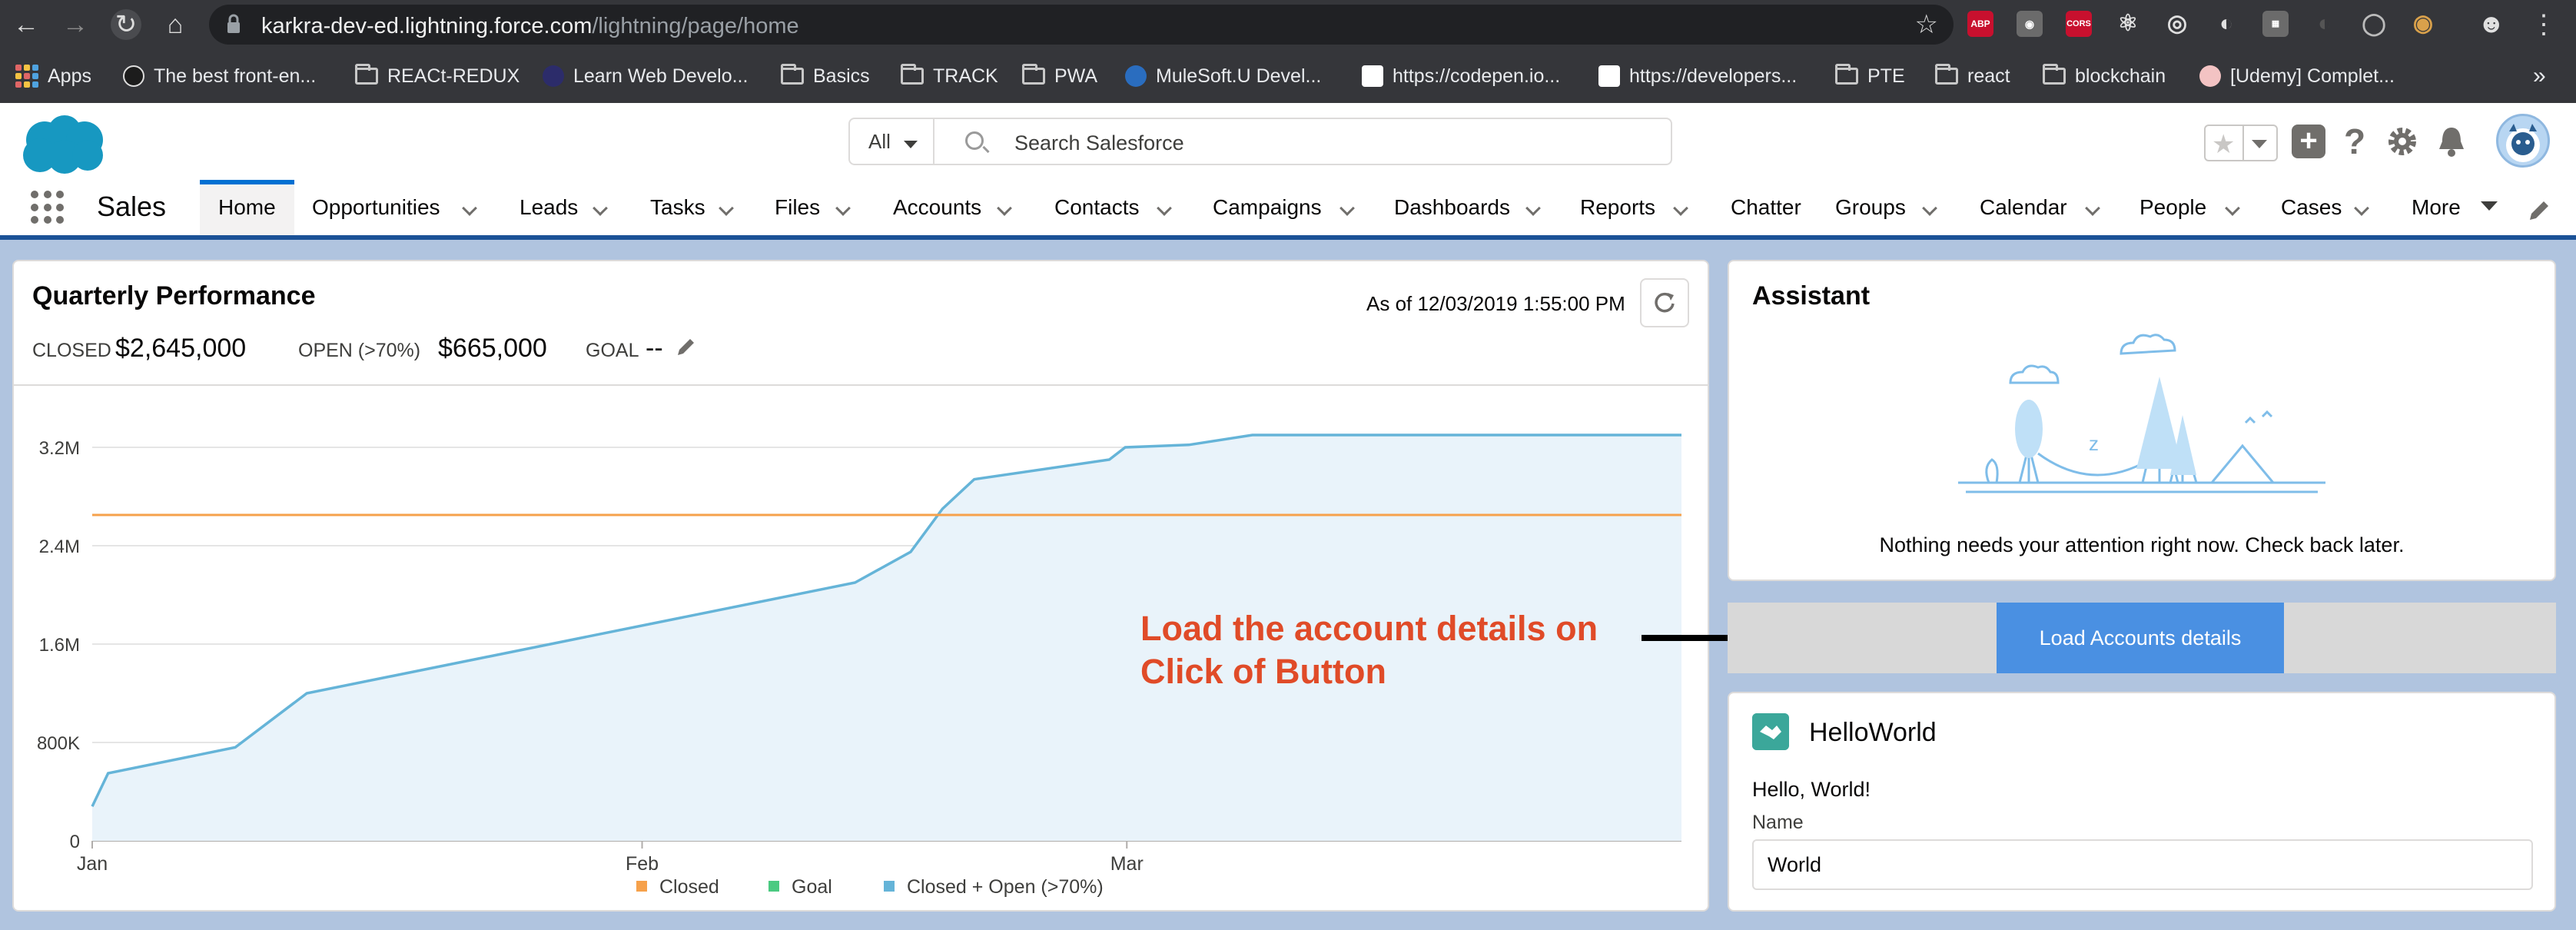 This screenshot has width=2576, height=930. What do you see at coordinates (2275, 24) in the screenshot?
I see `json-extension-icon: ▦` at bounding box center [2275, 24].